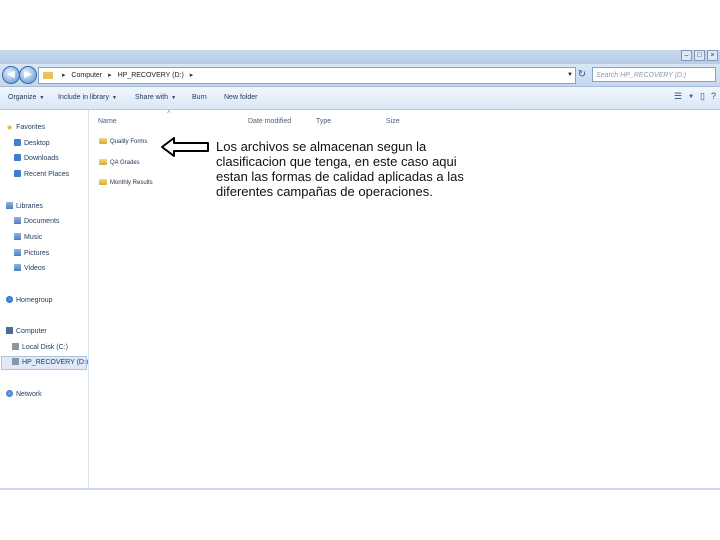 The width and height of the screenshot is (720, 540). Describe the element at coordinates (42, 221) in the screenshot. I see `sidebar-item-label: Documents` at that location.